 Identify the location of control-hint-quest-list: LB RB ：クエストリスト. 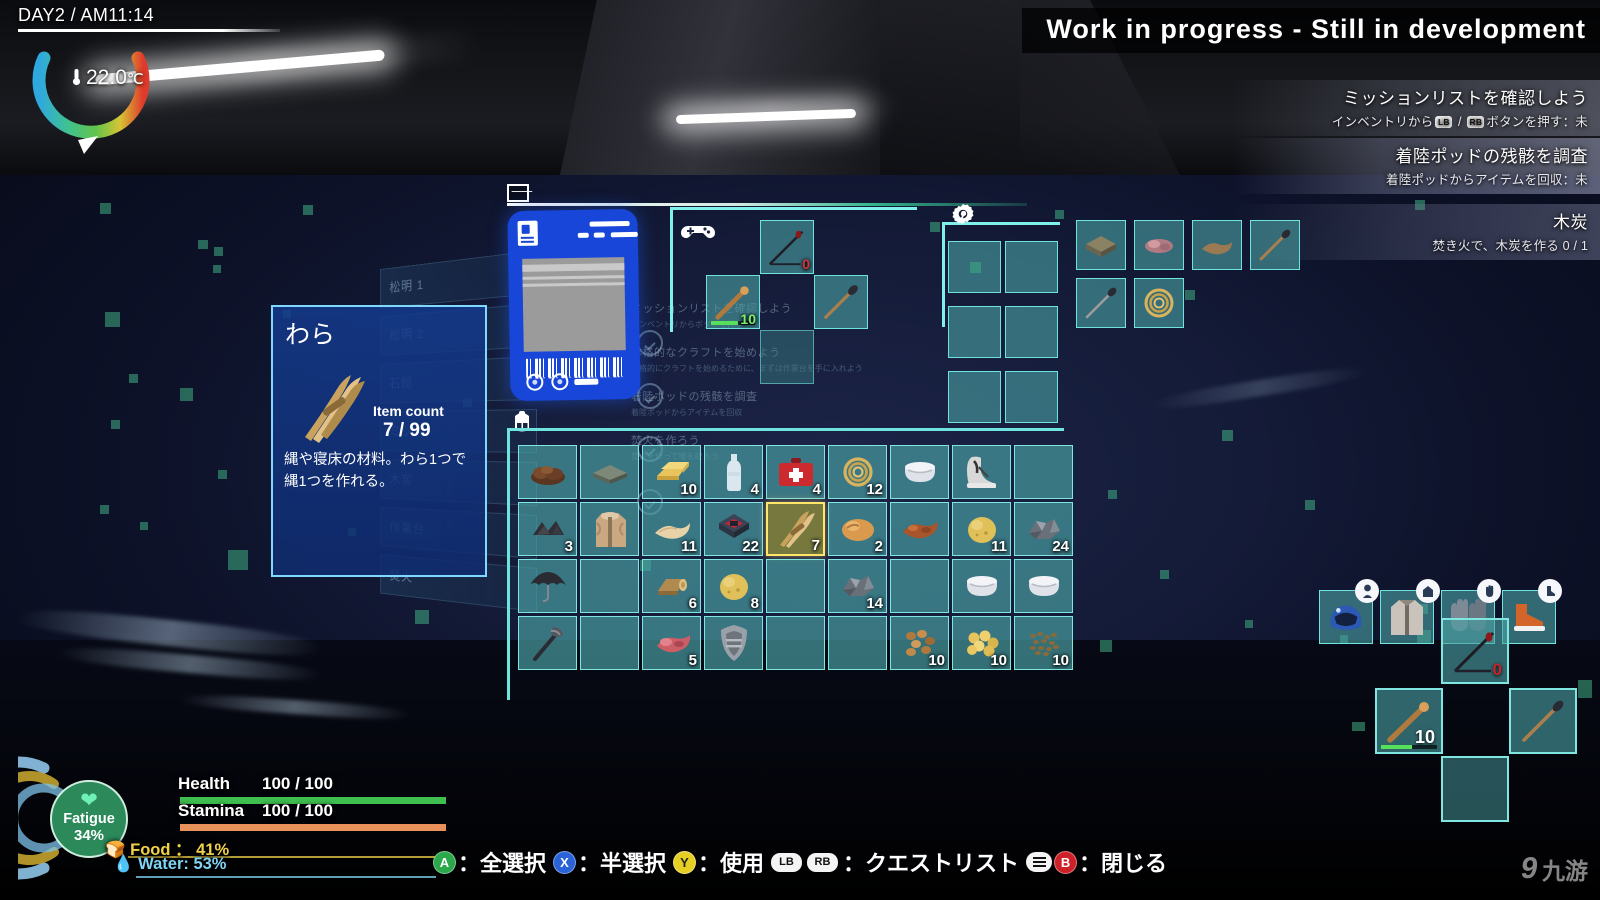
(895, 862).